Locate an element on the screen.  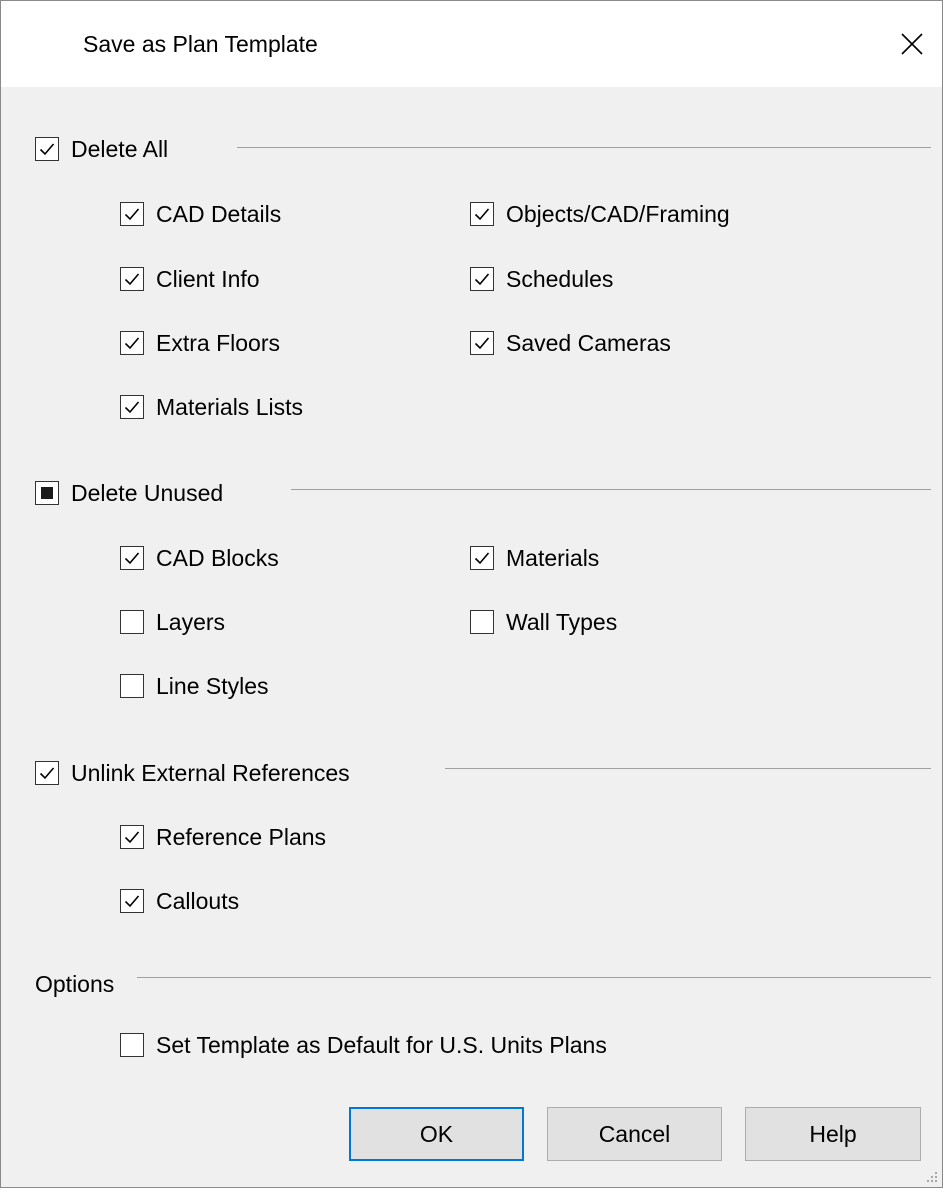
layers-checkbox: Layers is located at coordinates (172, 622).